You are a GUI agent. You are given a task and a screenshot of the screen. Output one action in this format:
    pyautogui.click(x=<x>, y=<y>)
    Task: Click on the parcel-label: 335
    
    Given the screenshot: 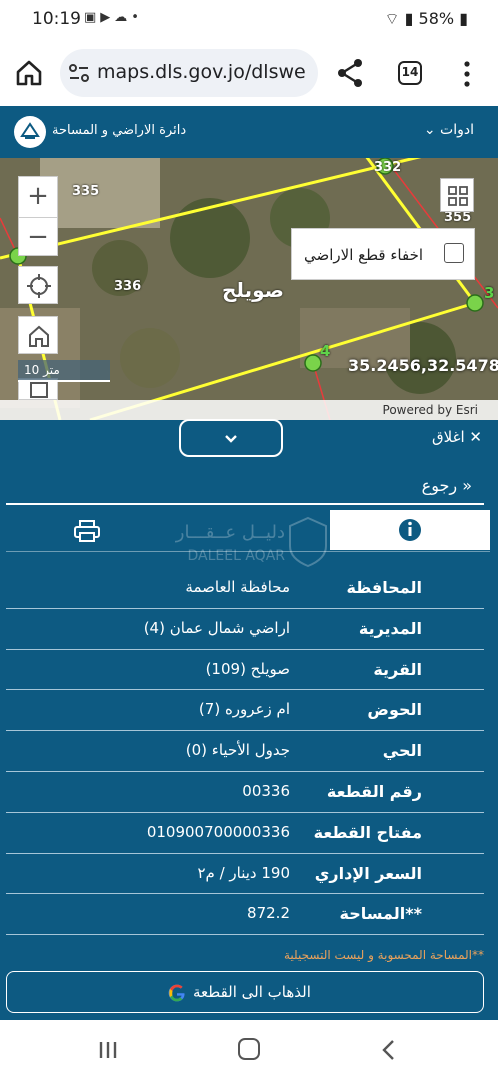 What is the action you would take?
    pyautogui.click(x=86, y=191)
    